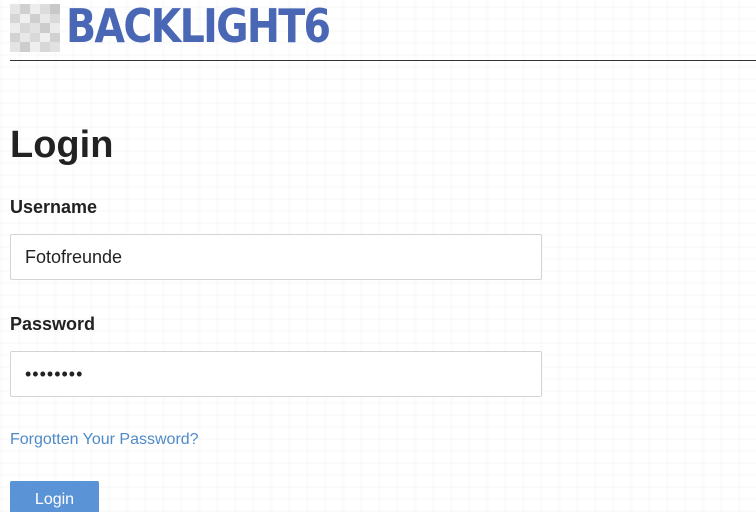  I want to click on username-field, so click(276, 257).